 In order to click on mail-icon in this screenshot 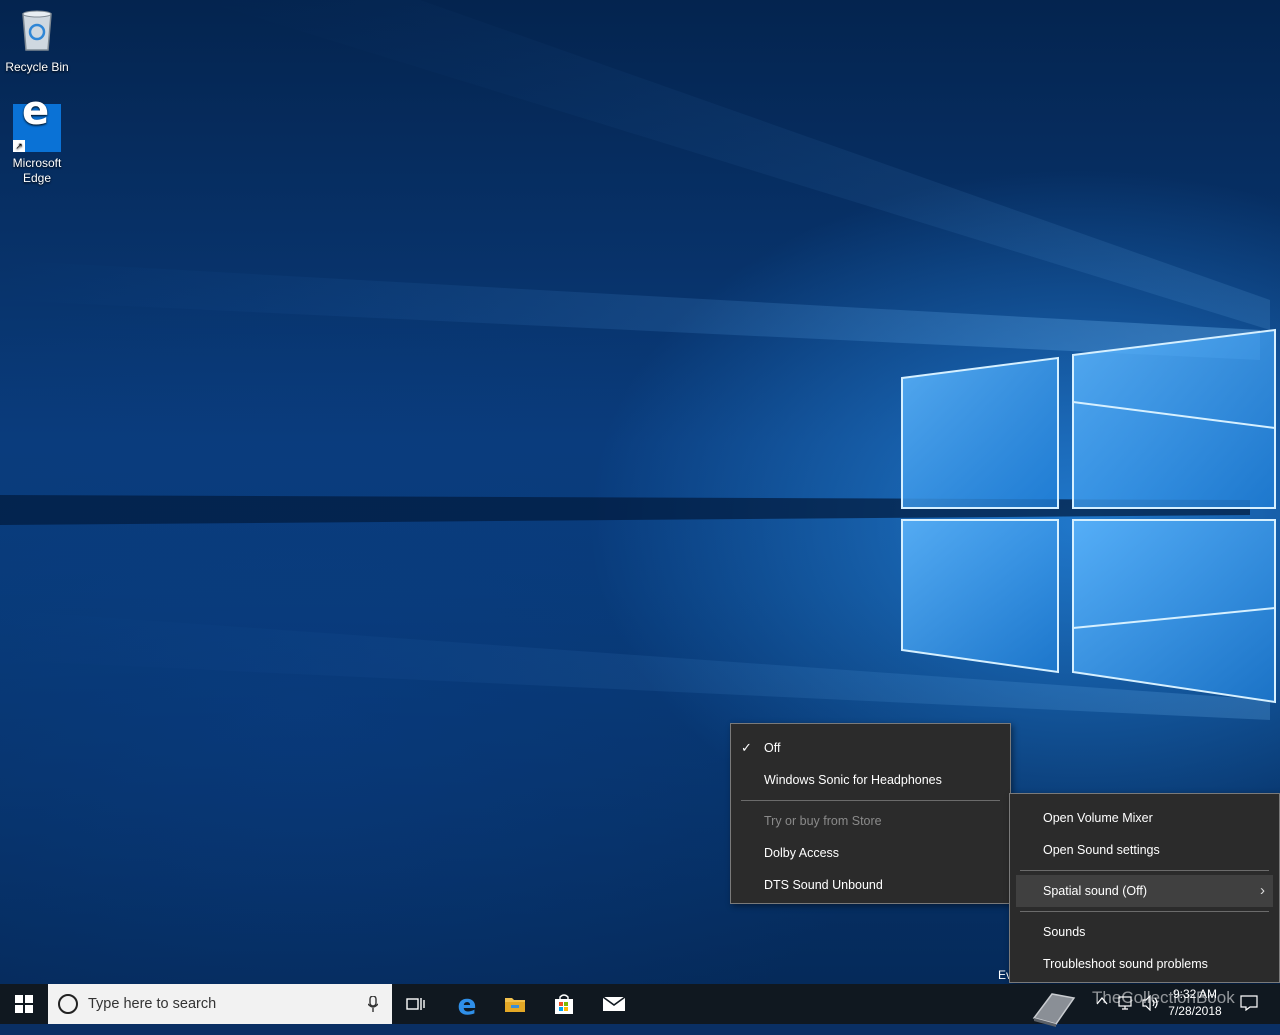, I will do `click(614, 1003)`.